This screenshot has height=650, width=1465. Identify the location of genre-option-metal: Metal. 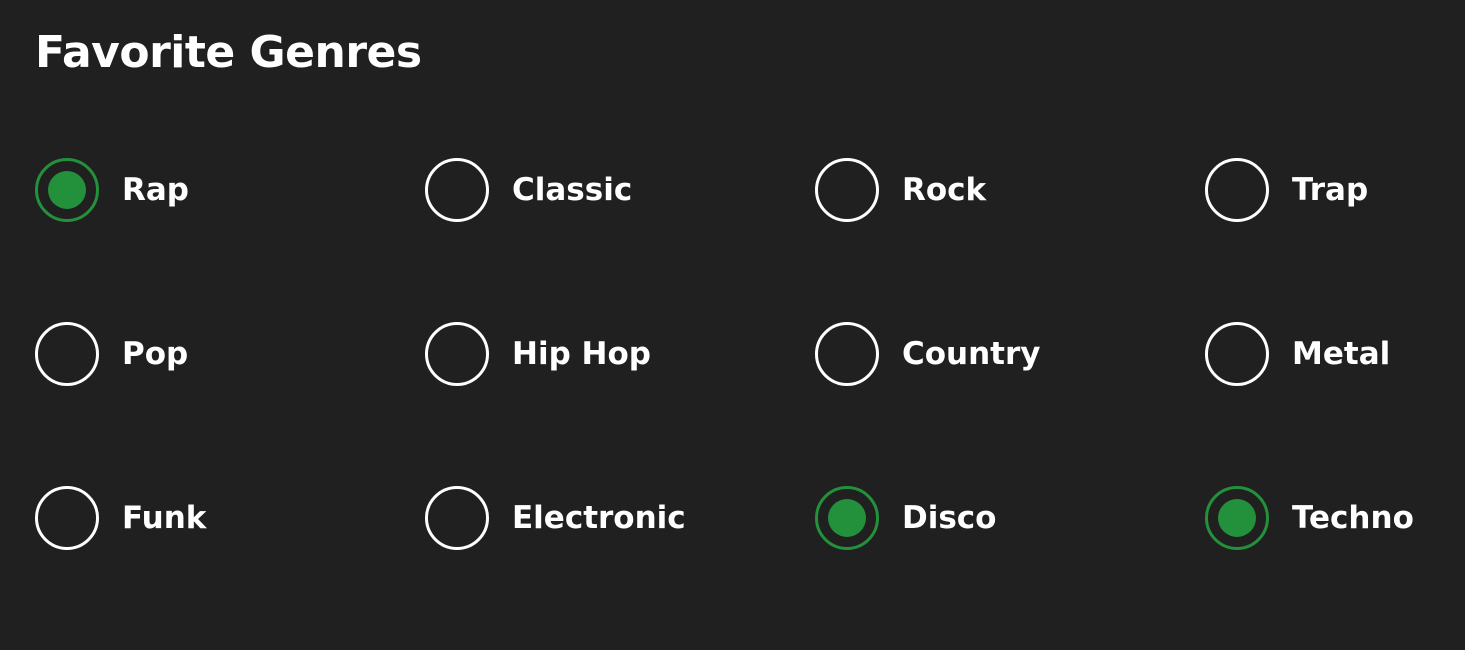
(1335, 354).